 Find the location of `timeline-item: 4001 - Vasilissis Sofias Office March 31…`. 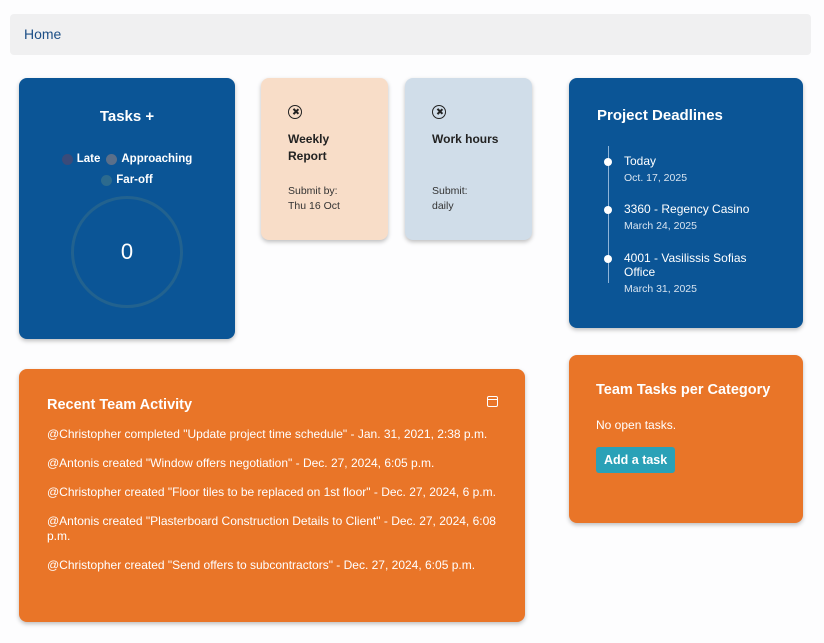

timeline-item: 4001 - Vasilissis Sofias Office March 31… is located at coordinates (691, 273).